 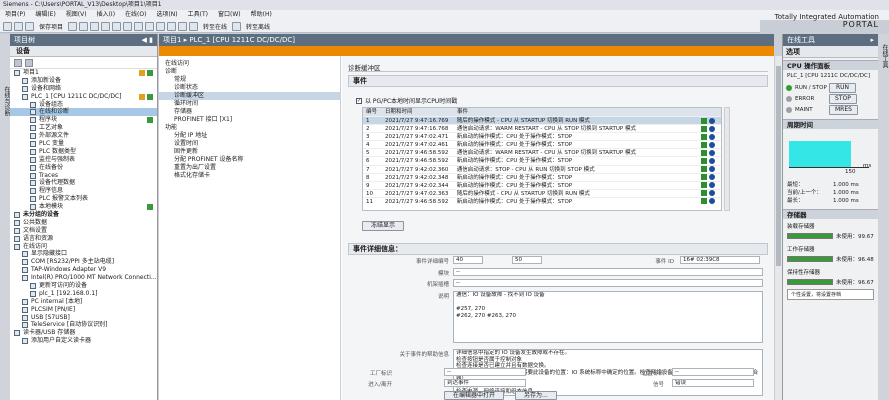 What do you see at coordinates (83, 294) in the screenshot?
I see `tree-item: plc_1 [192.168.0.1]` at bounding box center [83, 294].